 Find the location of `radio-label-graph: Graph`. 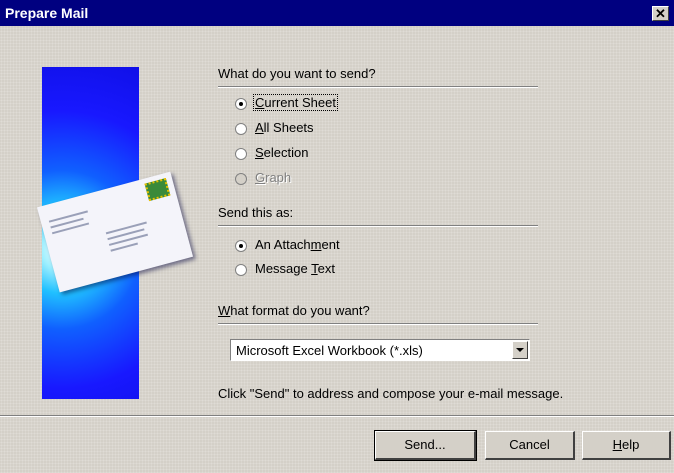

radio-label-graph: Graph is located at coordinates (273, 177).